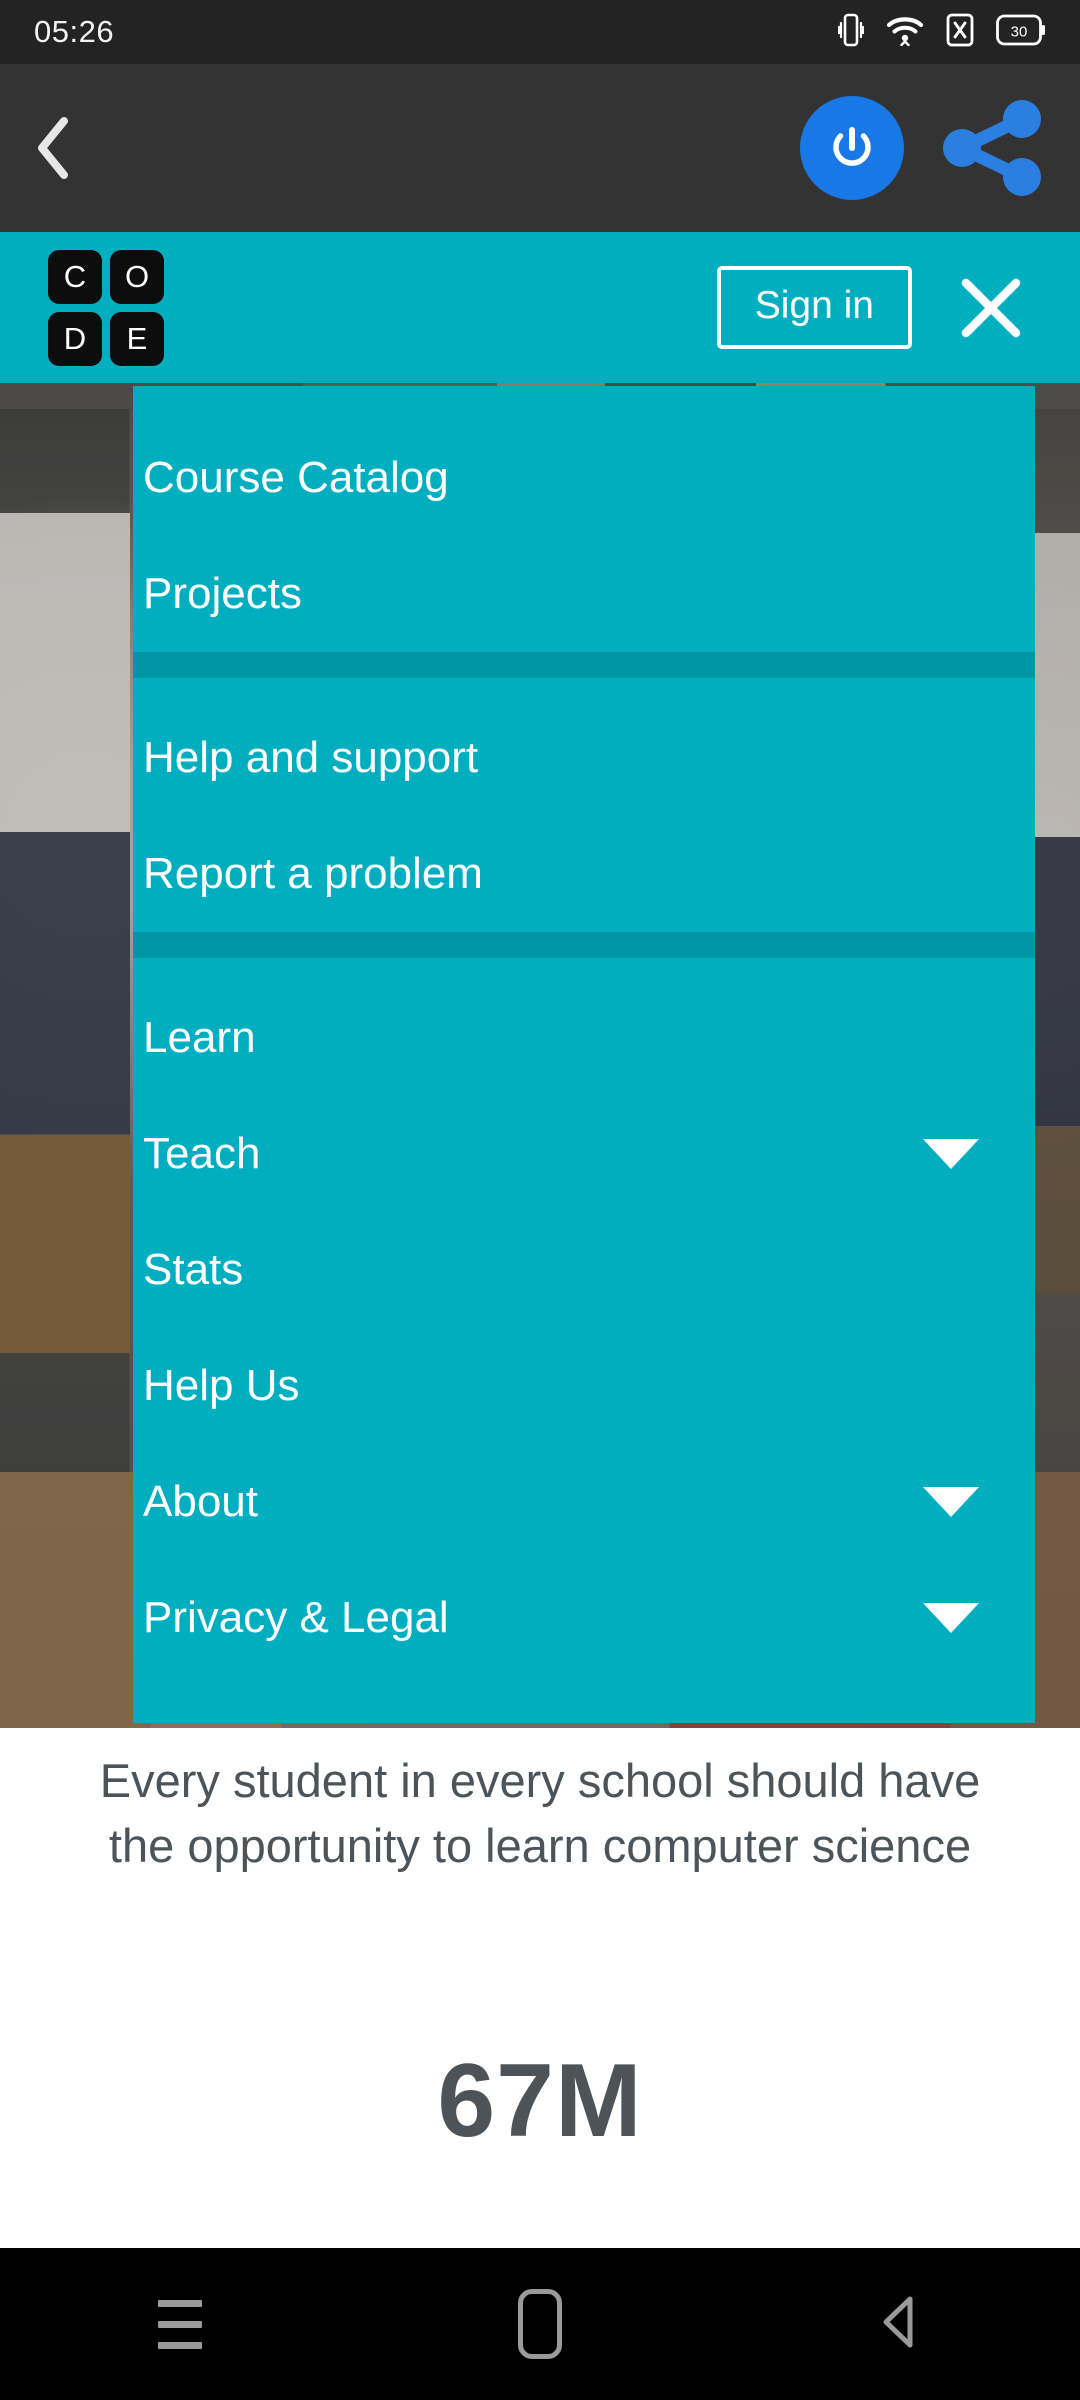  I want to click on menu-item-label: Projects, so click(222, 593).